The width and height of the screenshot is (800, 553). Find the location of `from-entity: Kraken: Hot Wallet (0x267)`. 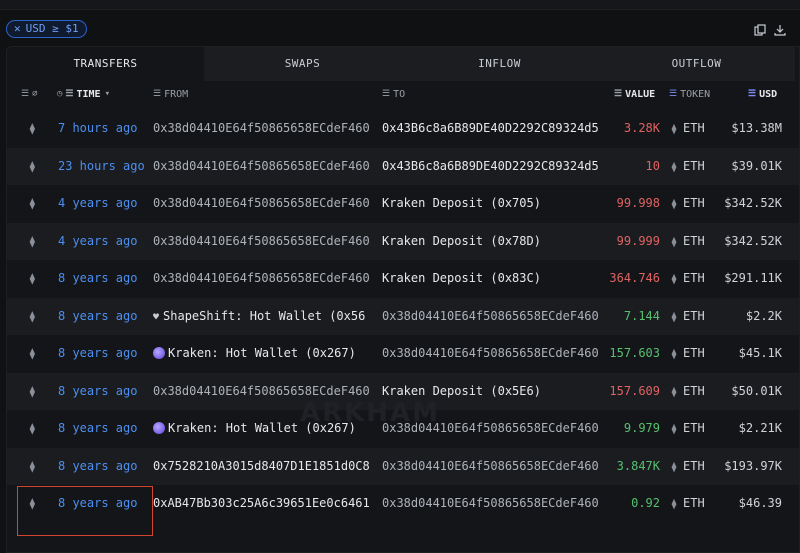

from-entity: Kraken: Hot Wallet (0x267) is located at coordinates (263, 354).